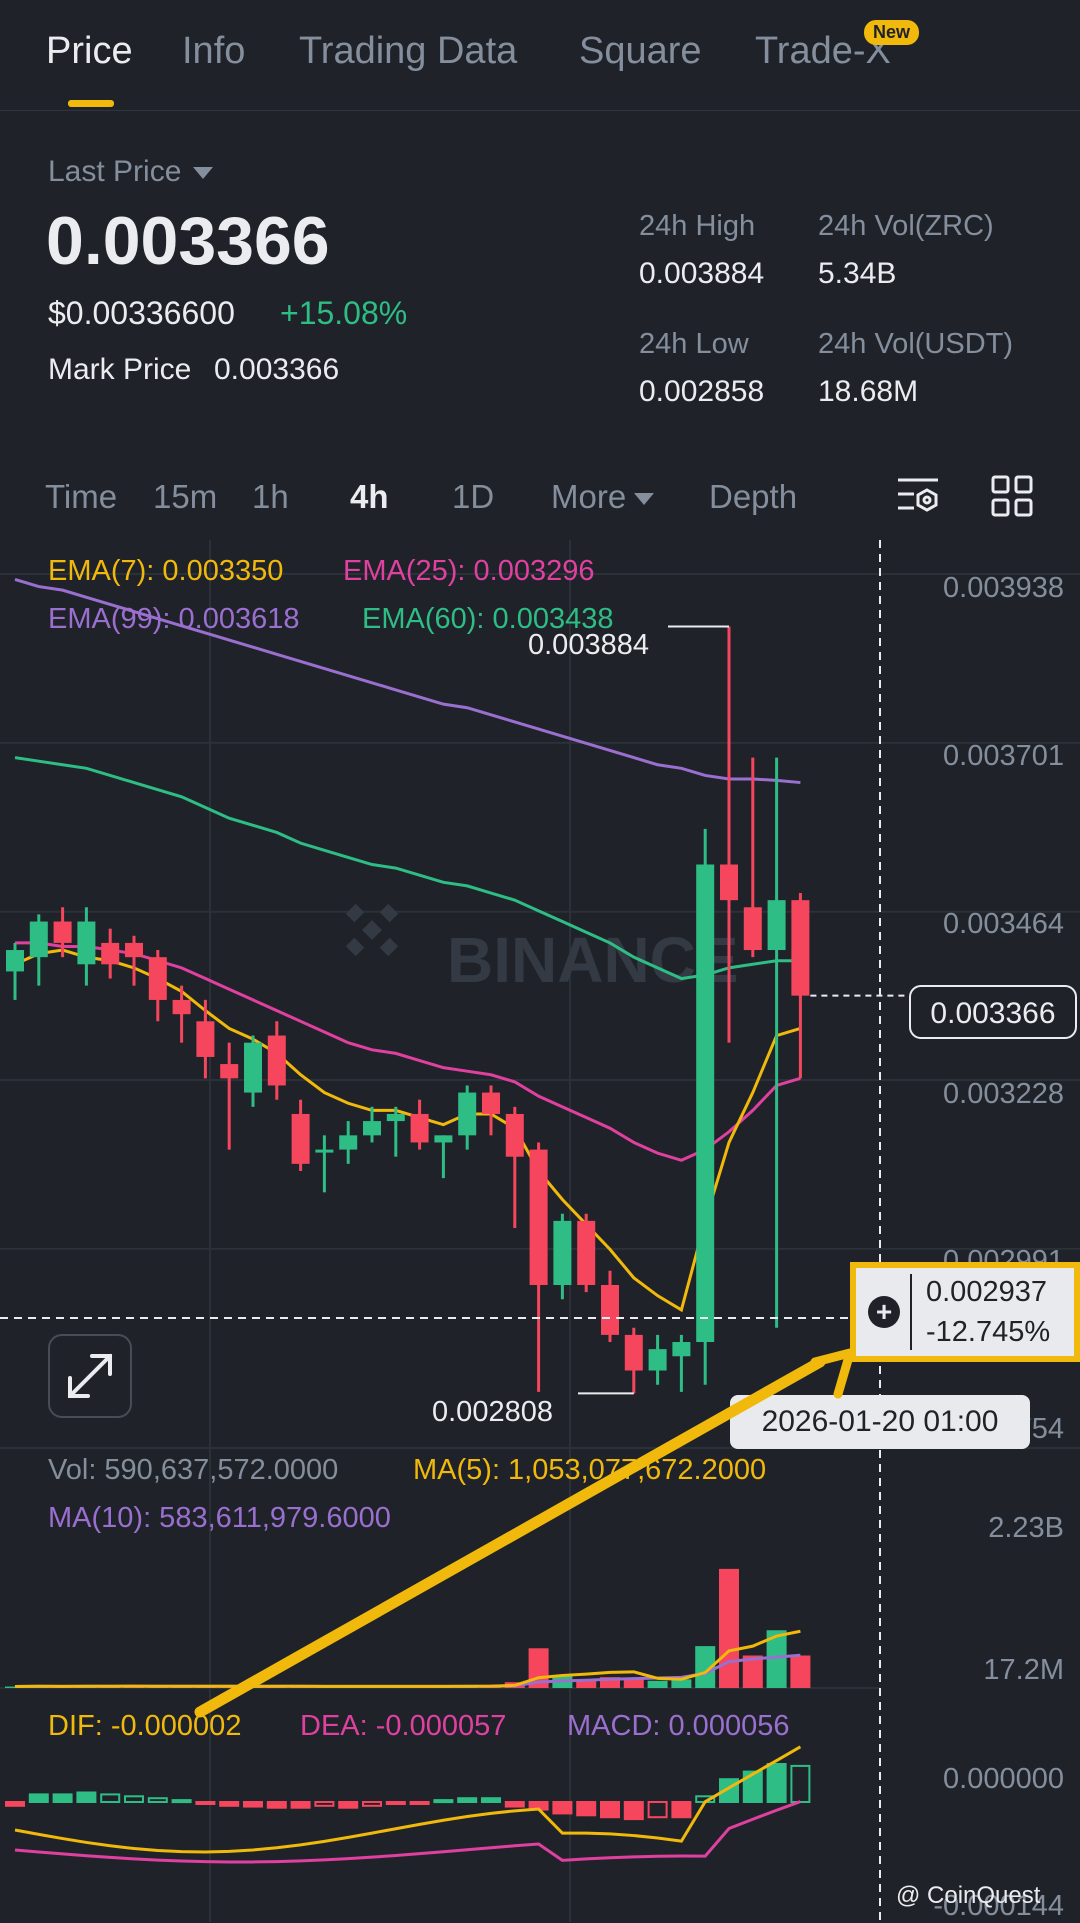 The image size is (1080, 1923). I want to click on interval-4h: 4h, so click(369, 497).